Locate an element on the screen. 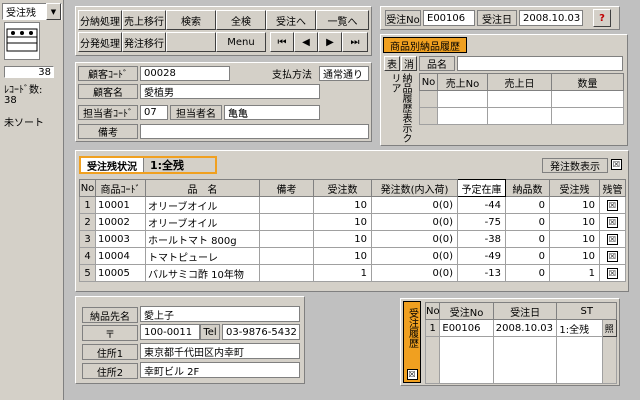 The image size is (640, 400). zip-label: 〒 is located at coordinates (110, 333).